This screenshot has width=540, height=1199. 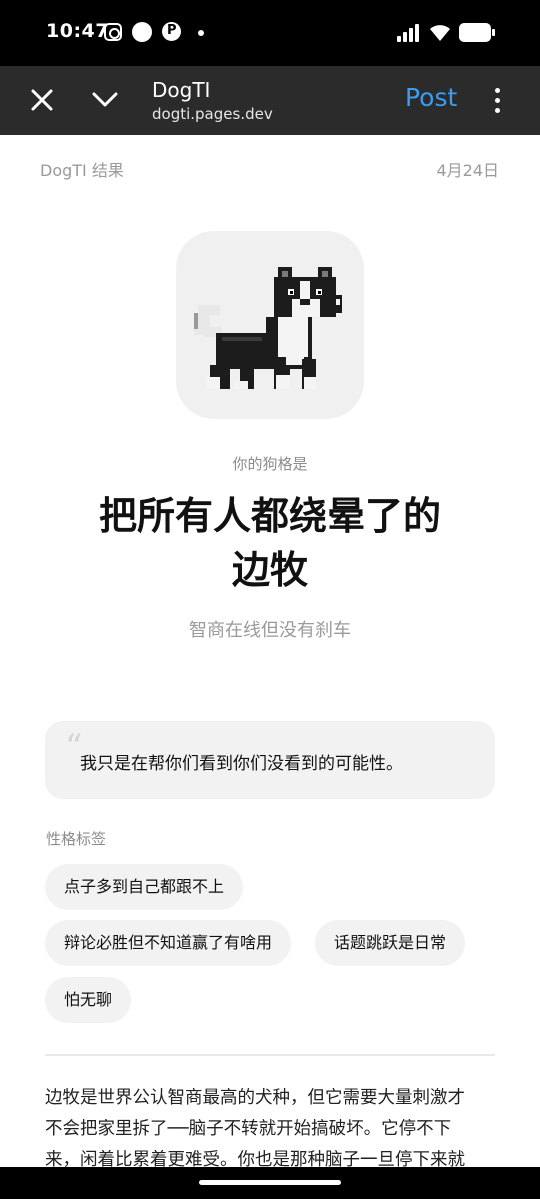 I want to click on quote-card: “ 我只是在帮你们看到你们没看到的可能性。, so click(x=270, y=760).